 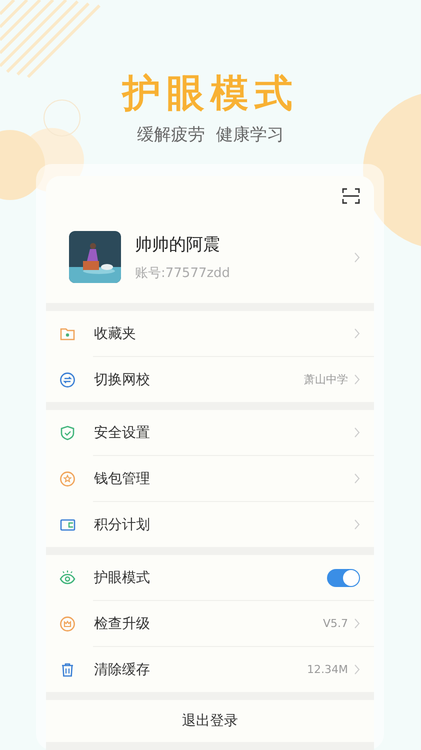 What do you see at coordinates (67, 669) in the screenshot?
I see `trash-icon` at bounding box center [67, 669].